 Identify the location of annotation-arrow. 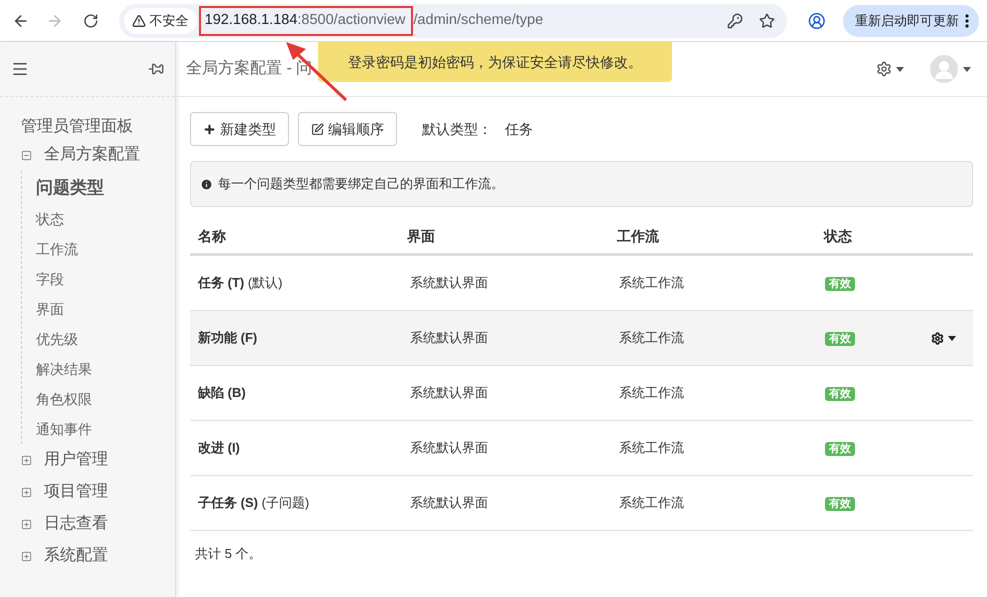
(316, 71).